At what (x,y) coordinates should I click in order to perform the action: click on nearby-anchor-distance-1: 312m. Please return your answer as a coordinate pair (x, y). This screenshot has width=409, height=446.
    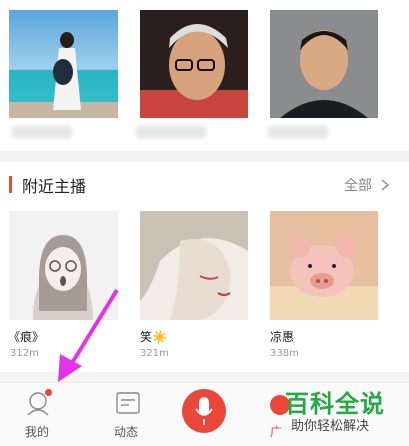
    Looking at the image, I should click on (24, 353).